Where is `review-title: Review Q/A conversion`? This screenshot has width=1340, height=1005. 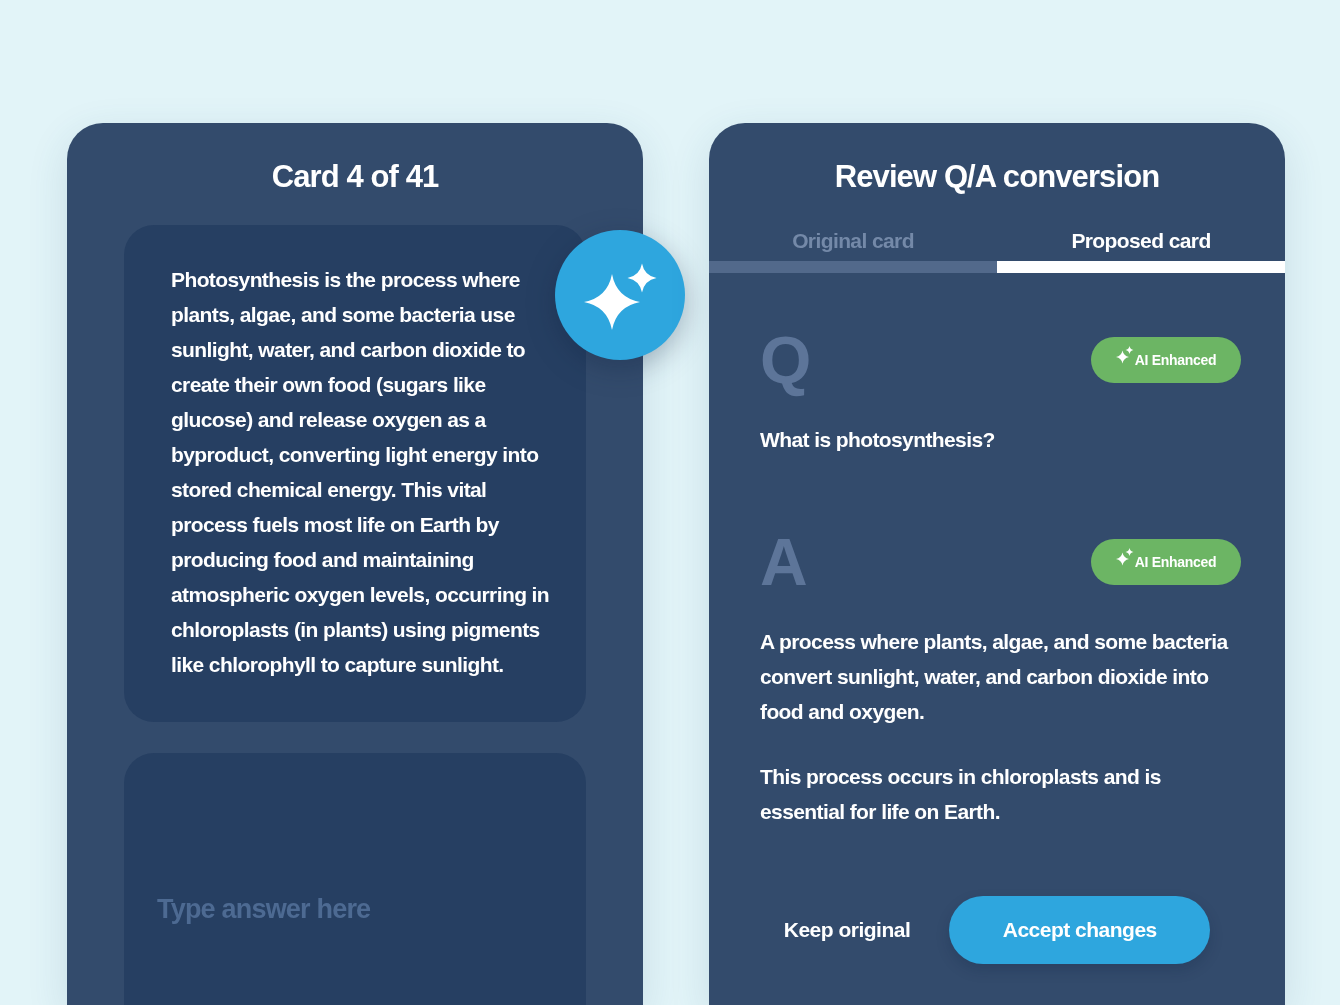
review-title: Review Q/A conversion is located at coordinates (997, 177).